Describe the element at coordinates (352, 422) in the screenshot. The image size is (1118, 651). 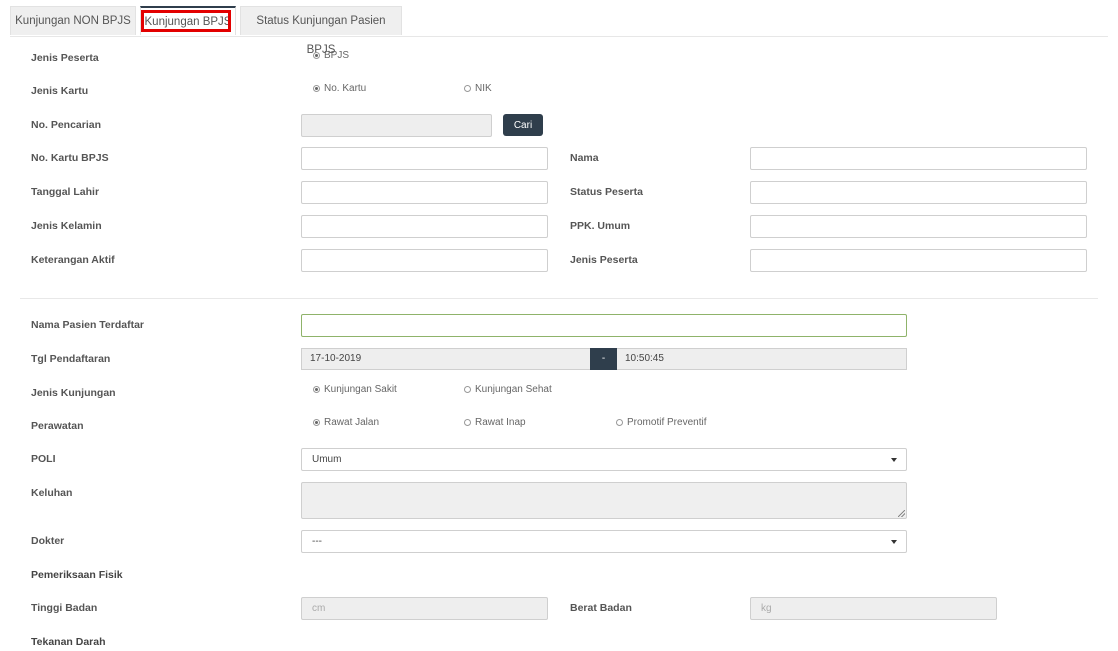
I see `radio-rawat-jalan-label: Rawat Jalan` at that location.